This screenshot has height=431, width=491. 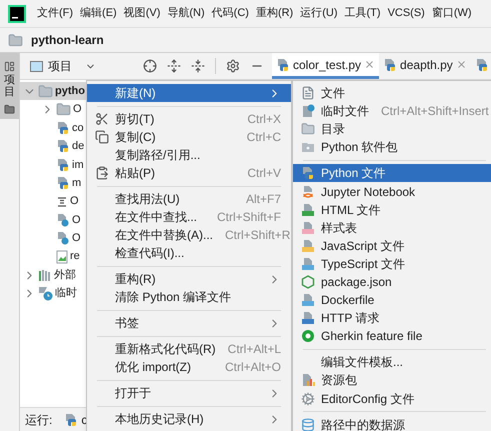 What do you see at coordinates (275, 13) in the screenshot?
I see `menu-bar-item: 重构(R)` at bounding box center [275, 13].